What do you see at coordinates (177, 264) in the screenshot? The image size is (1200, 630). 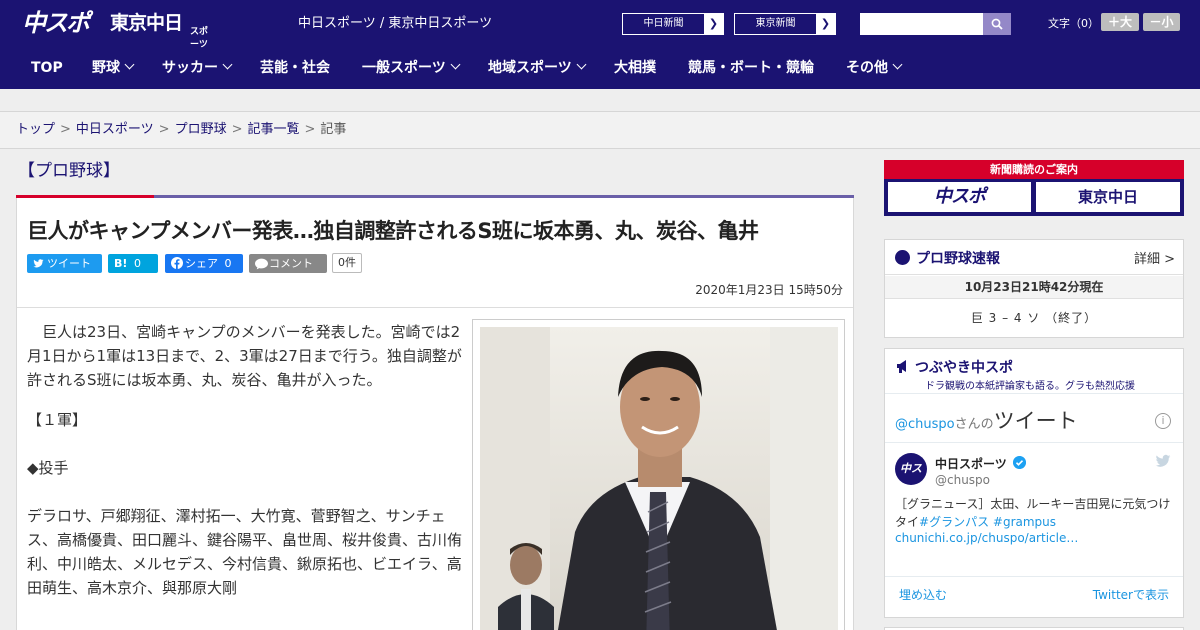 I see `facebook-icon` at bounding box center [177, 264].